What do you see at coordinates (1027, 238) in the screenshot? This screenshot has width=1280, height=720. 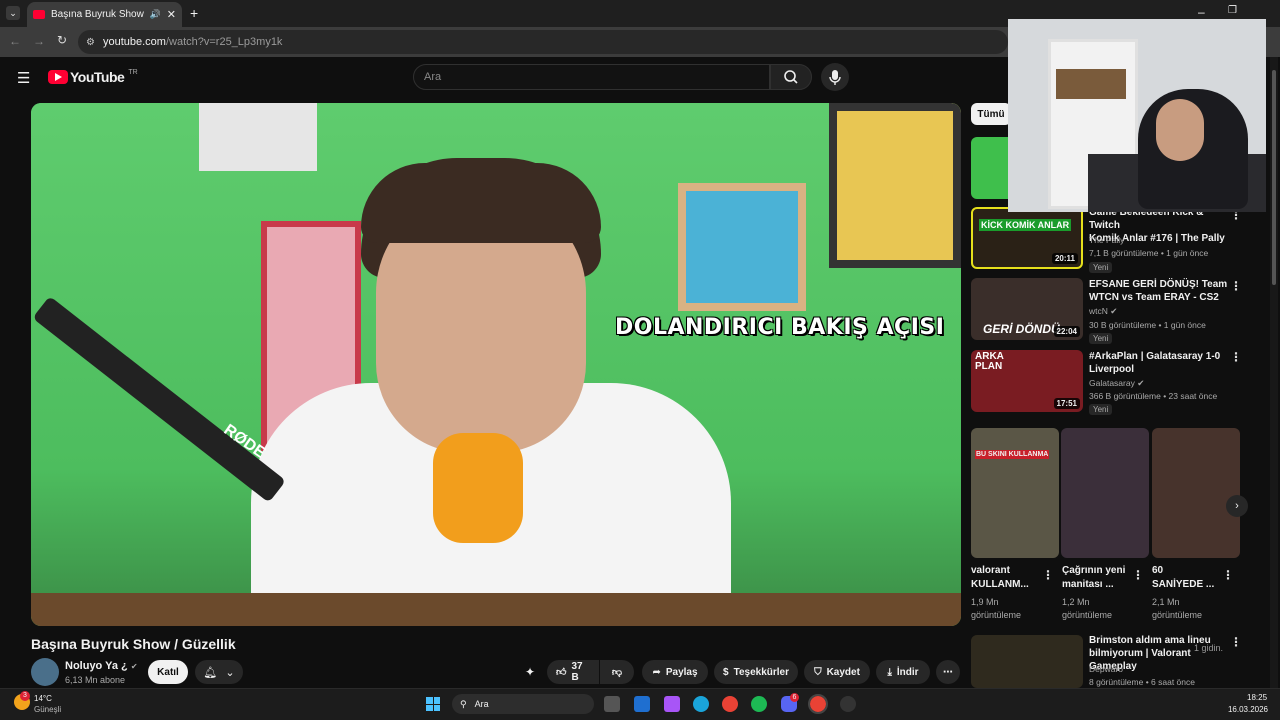 I see `rail-thumbnail: KİCK KOMİK ANLAR 20:11` at bounding box center [1027, 238].